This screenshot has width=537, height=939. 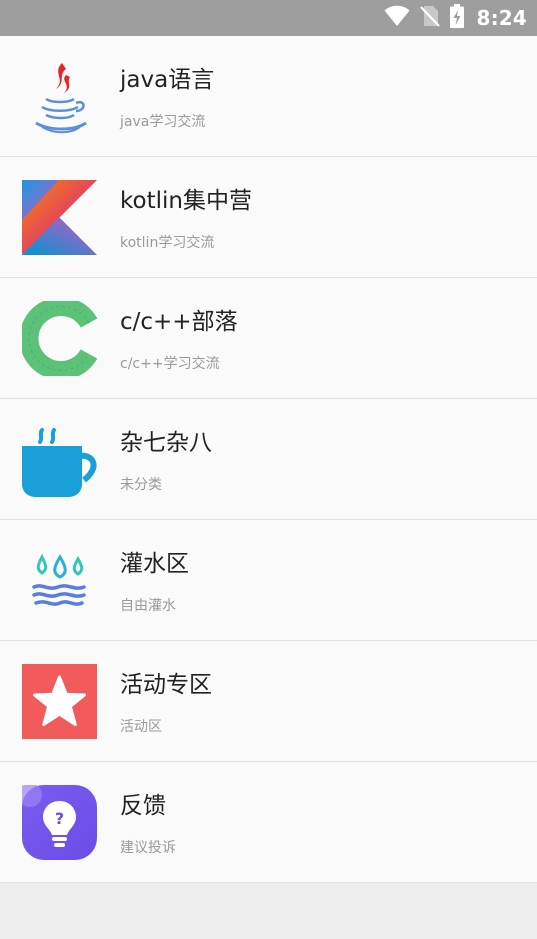 I want to click on feedback-lightbulb-icon: ?, so click(x=57, y=821).